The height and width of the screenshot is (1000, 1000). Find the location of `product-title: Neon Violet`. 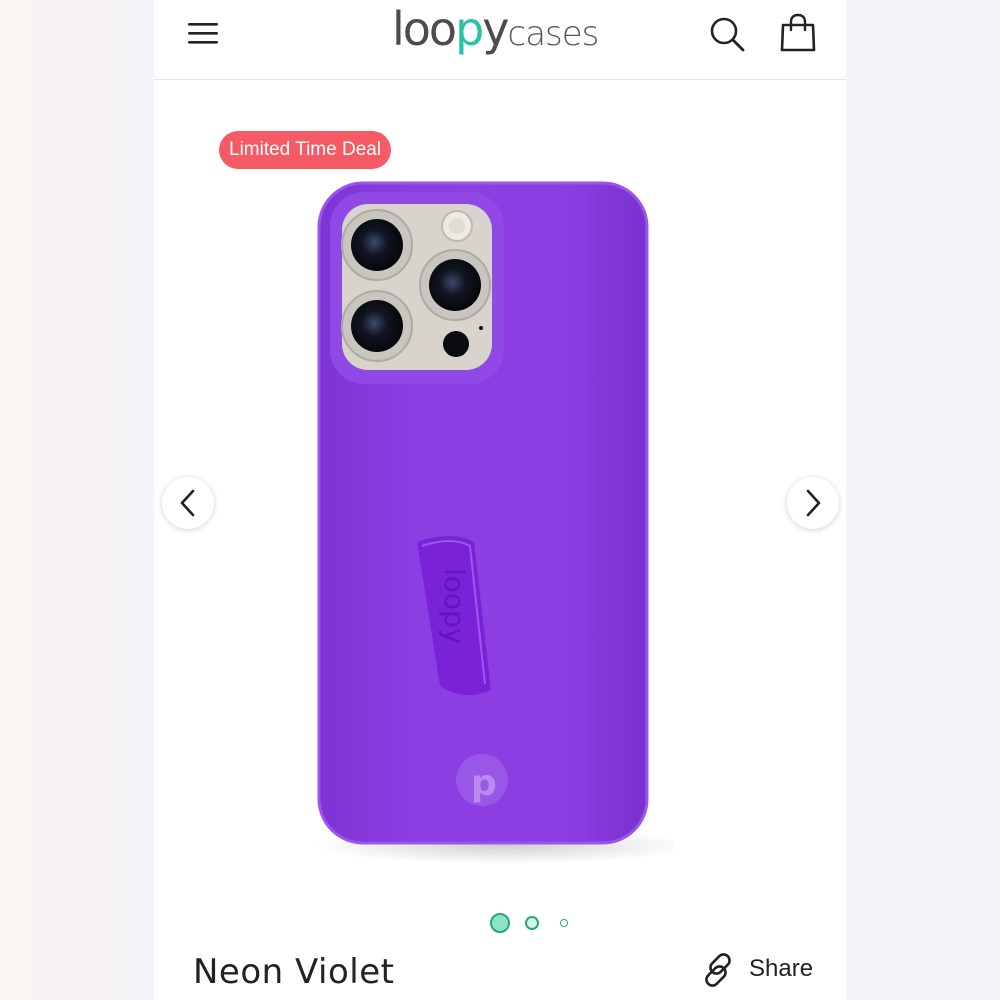

product-title: Neon Violet is located at coordinates (294, 972).